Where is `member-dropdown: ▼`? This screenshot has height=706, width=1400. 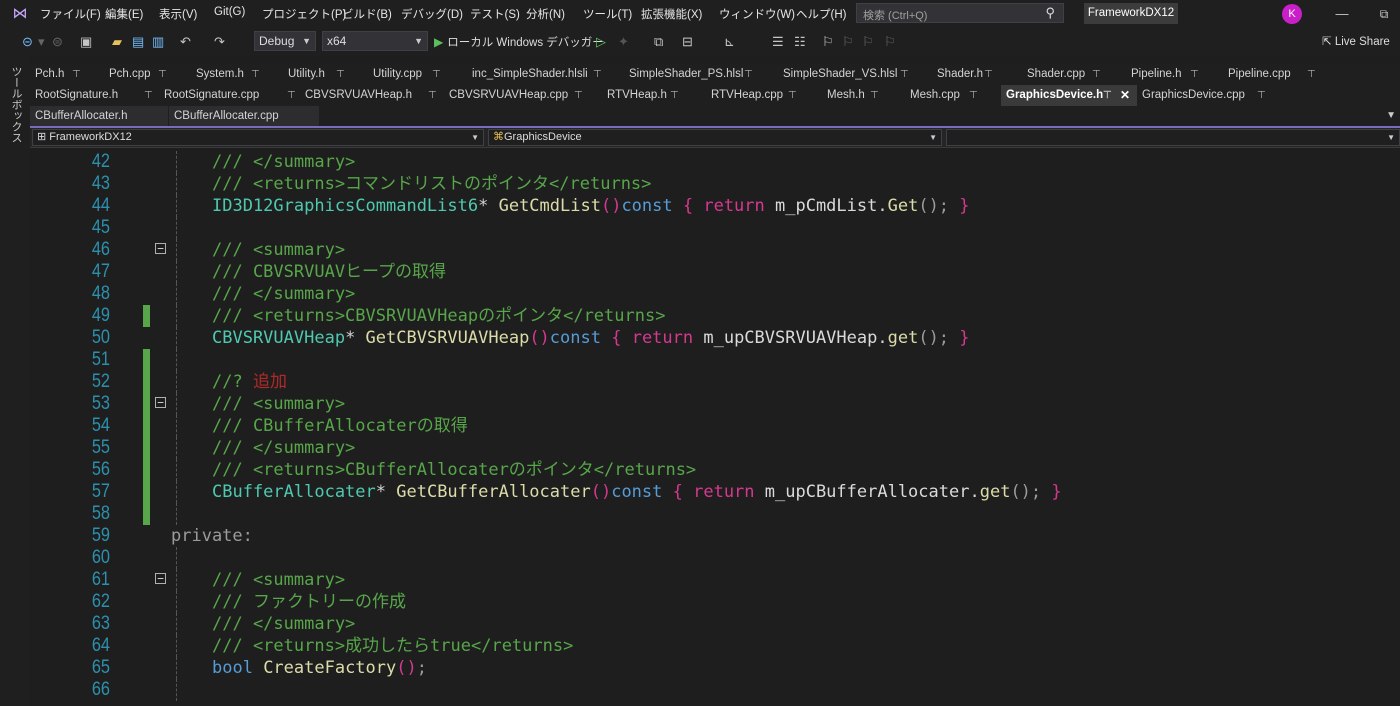
member-dropdown: ▼ is located at coordinates (1173, 137).